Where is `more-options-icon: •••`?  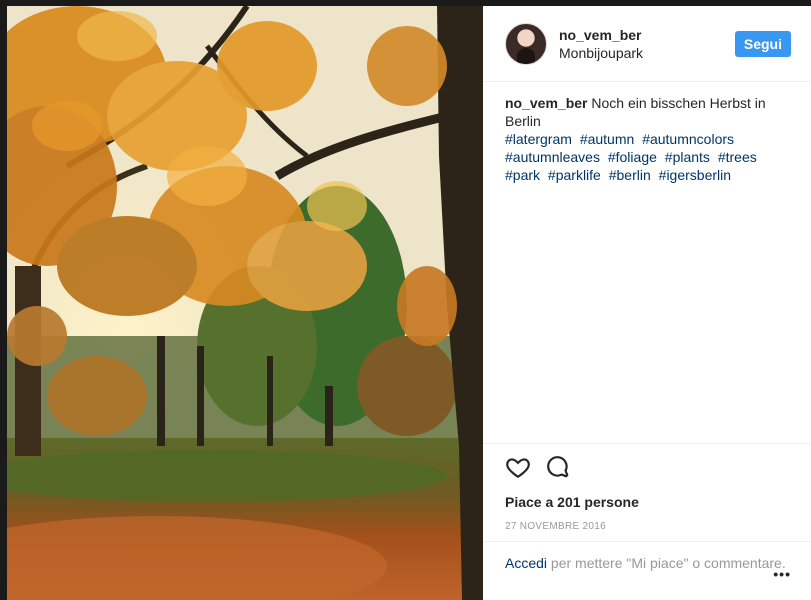 more-options-icon: ••• is located at coordinates (782, 574).